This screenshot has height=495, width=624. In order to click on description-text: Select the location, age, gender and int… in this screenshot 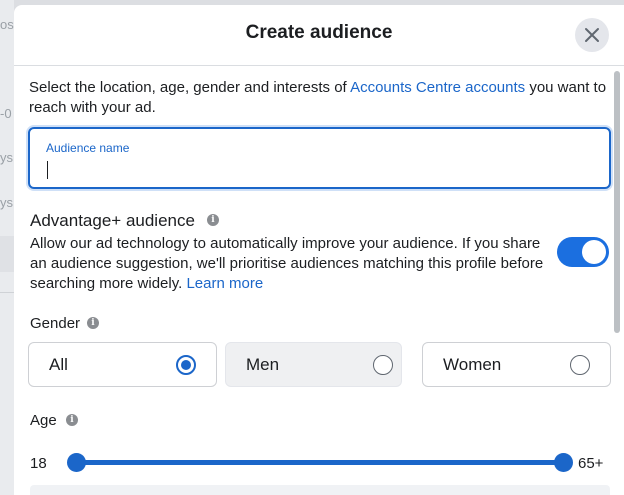, I will do `click(190, 87)`.